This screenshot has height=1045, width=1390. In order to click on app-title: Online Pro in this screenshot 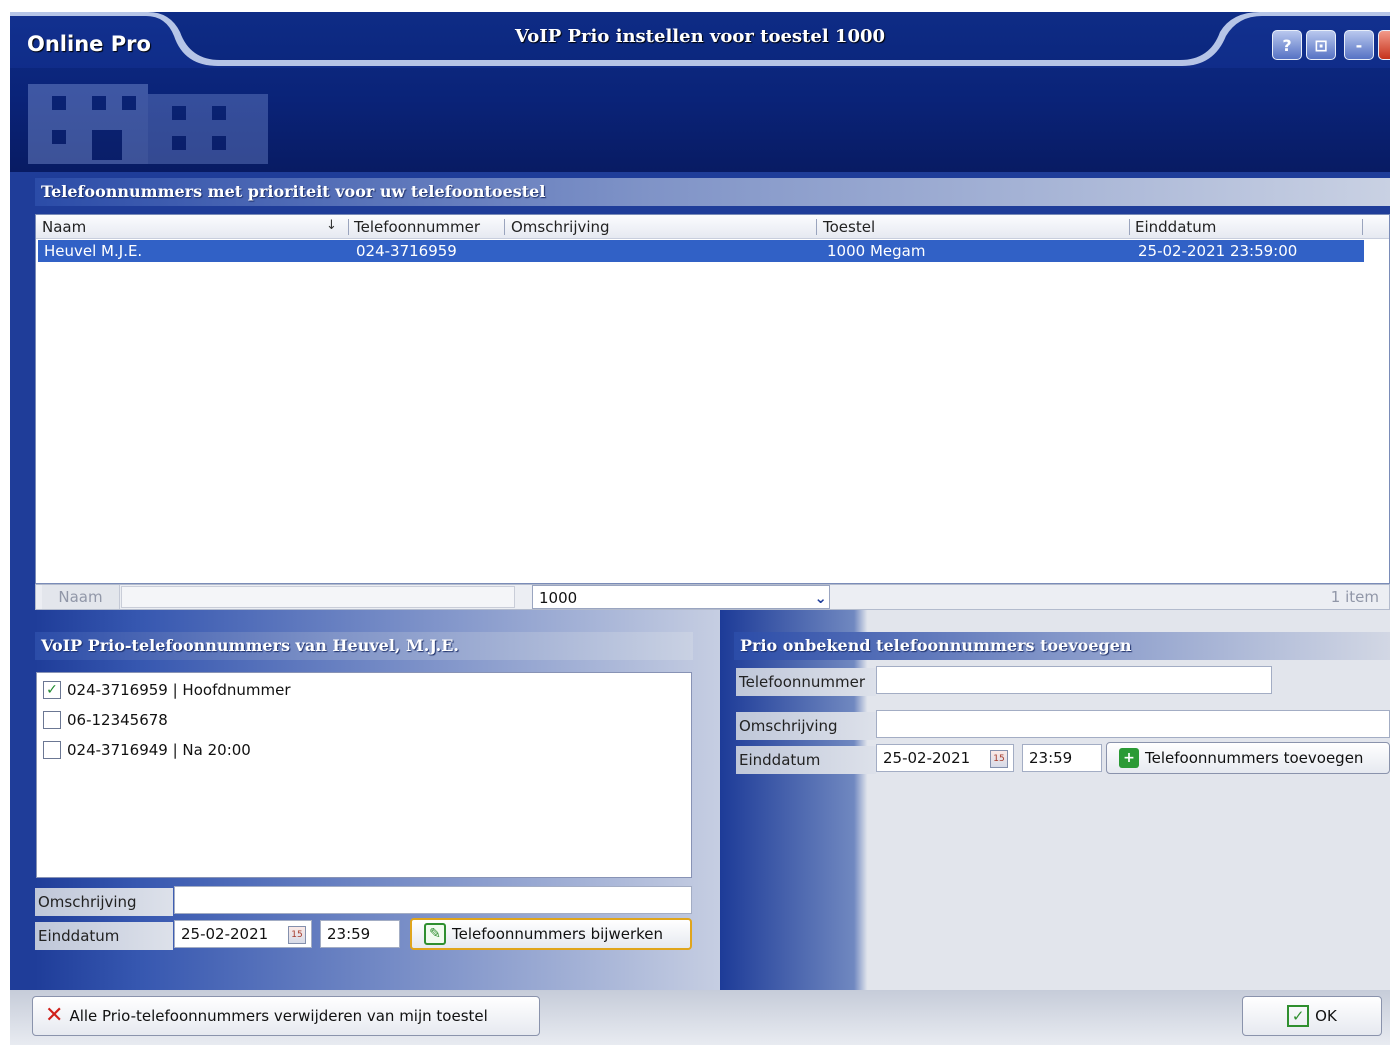, I will do `click(89, 44)`.